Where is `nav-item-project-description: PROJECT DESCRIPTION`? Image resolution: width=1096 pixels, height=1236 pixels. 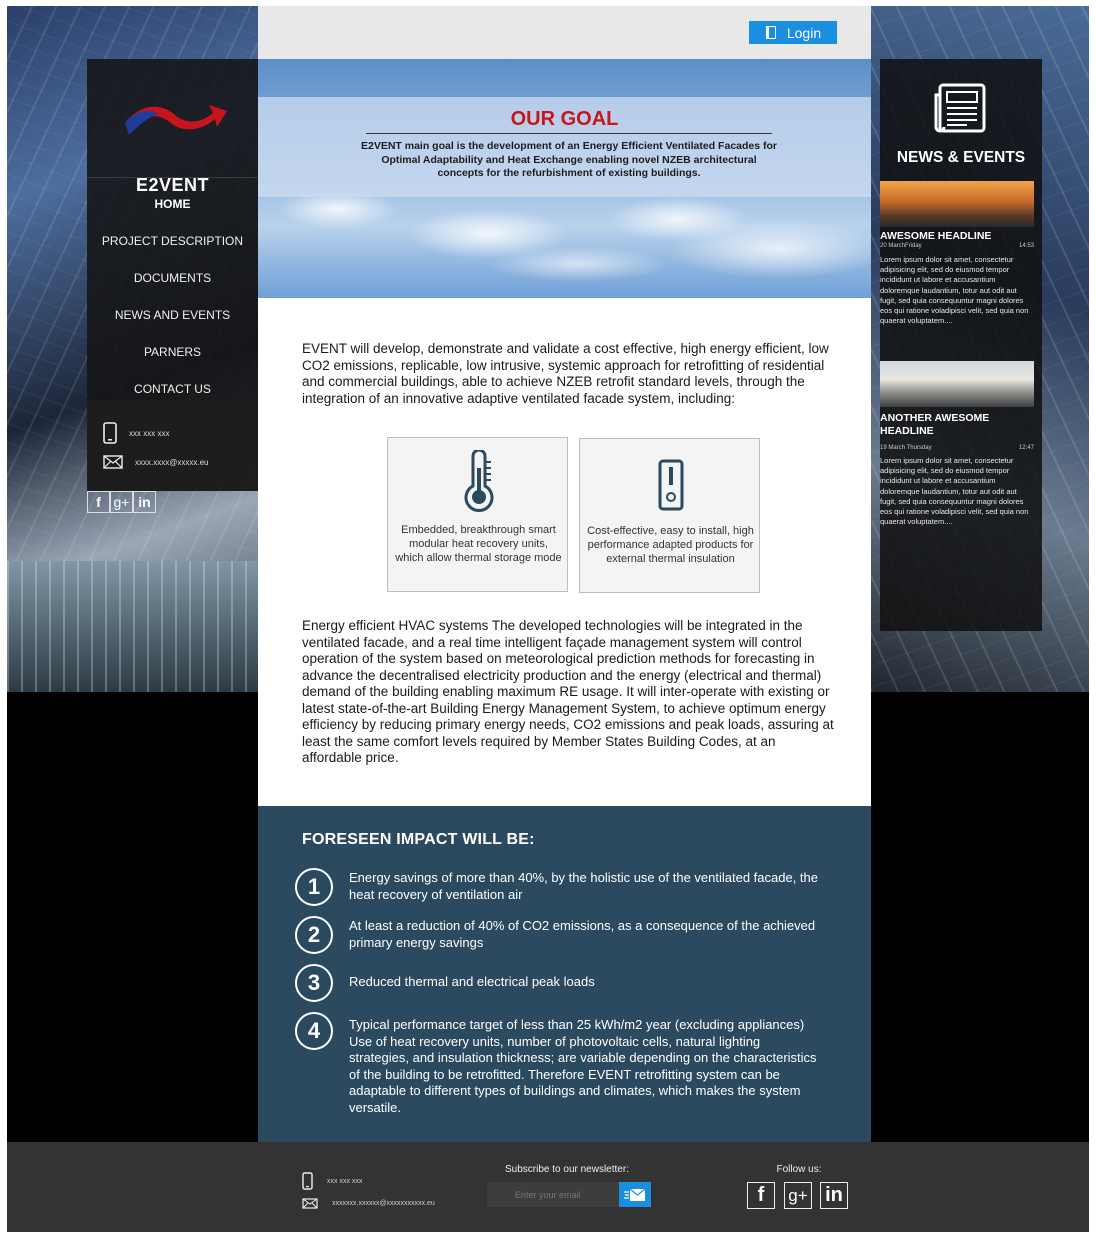
nav-item-project-description: PROJECT DESCRIPTION is located at coordinates (172, 241).